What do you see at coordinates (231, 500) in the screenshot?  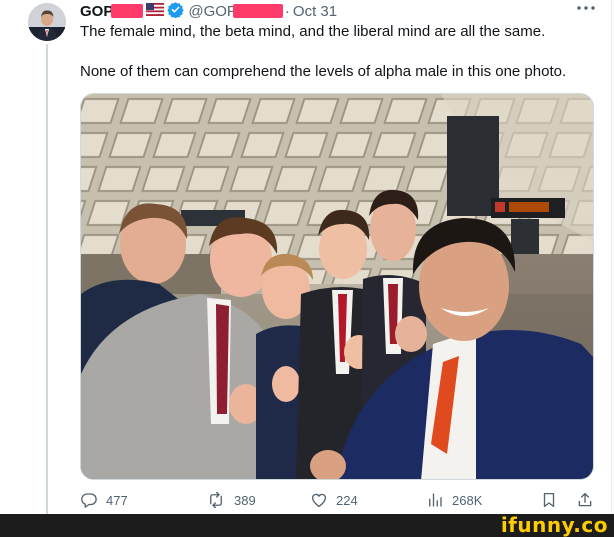 I see `repost-button: 389` at bounding box center [231, 500].